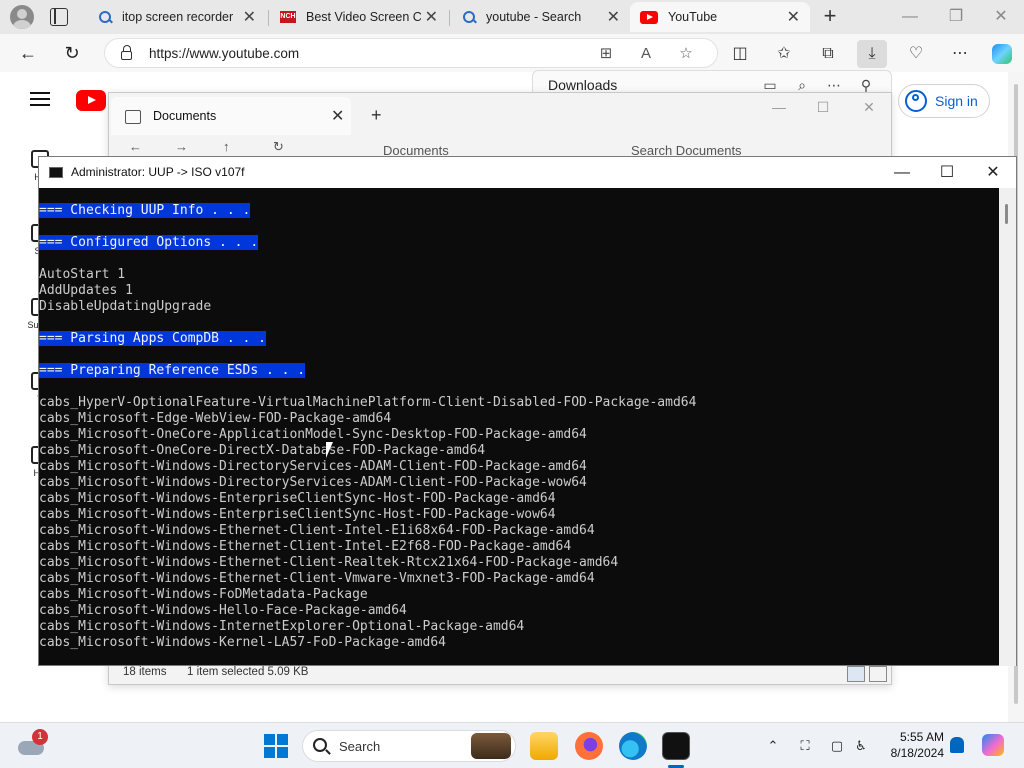  What do you see at coordinates (823, 107) in the screenshot?
I see `explorer-maximize-button: ☐` at bounding box center [823, 107].